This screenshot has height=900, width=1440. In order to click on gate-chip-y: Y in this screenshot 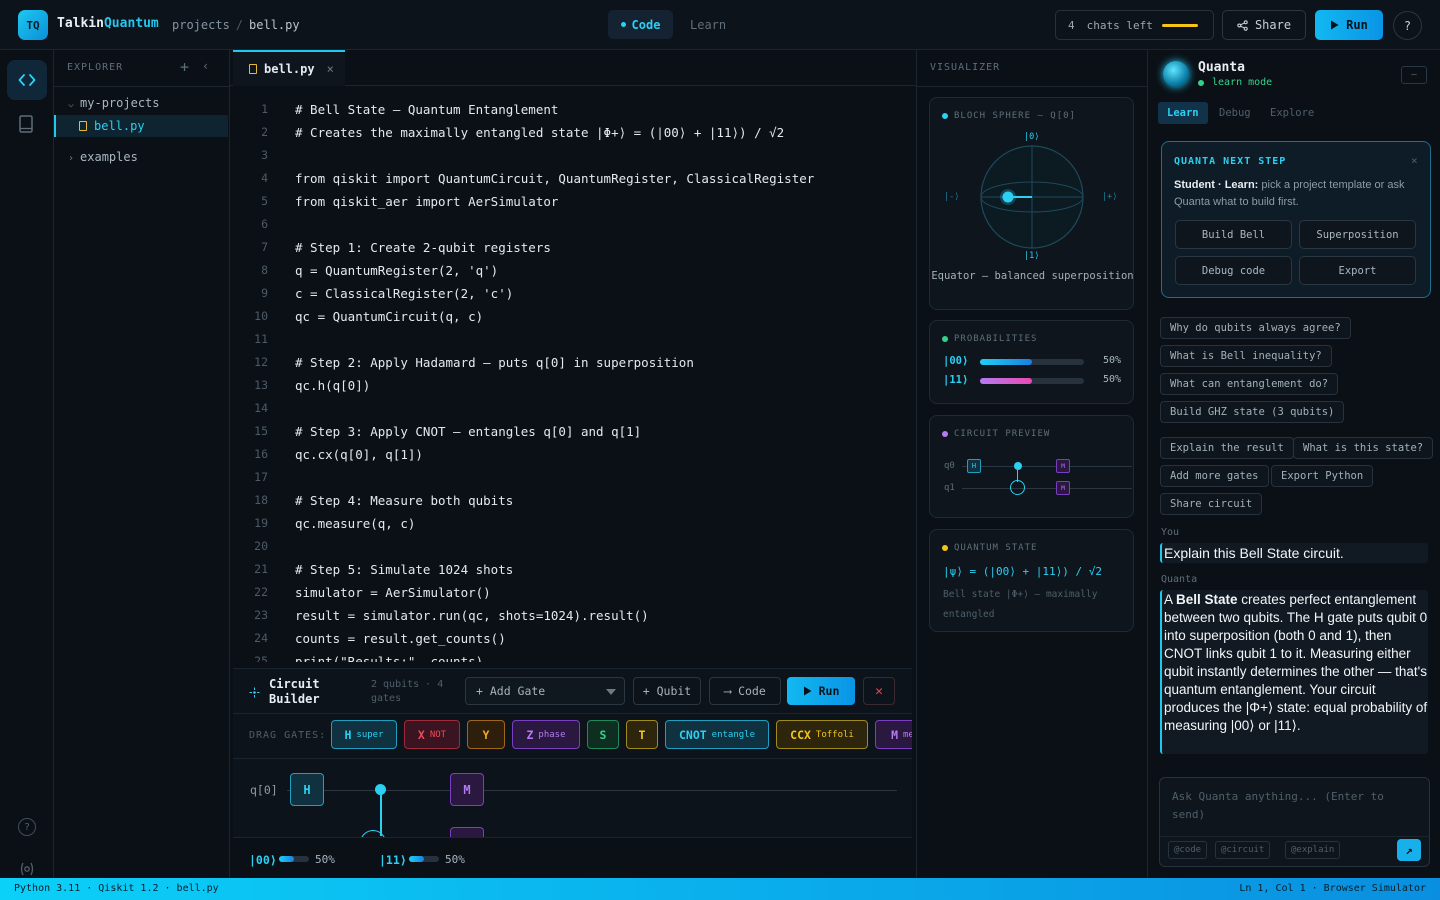, I will do `click(486, 734)`.